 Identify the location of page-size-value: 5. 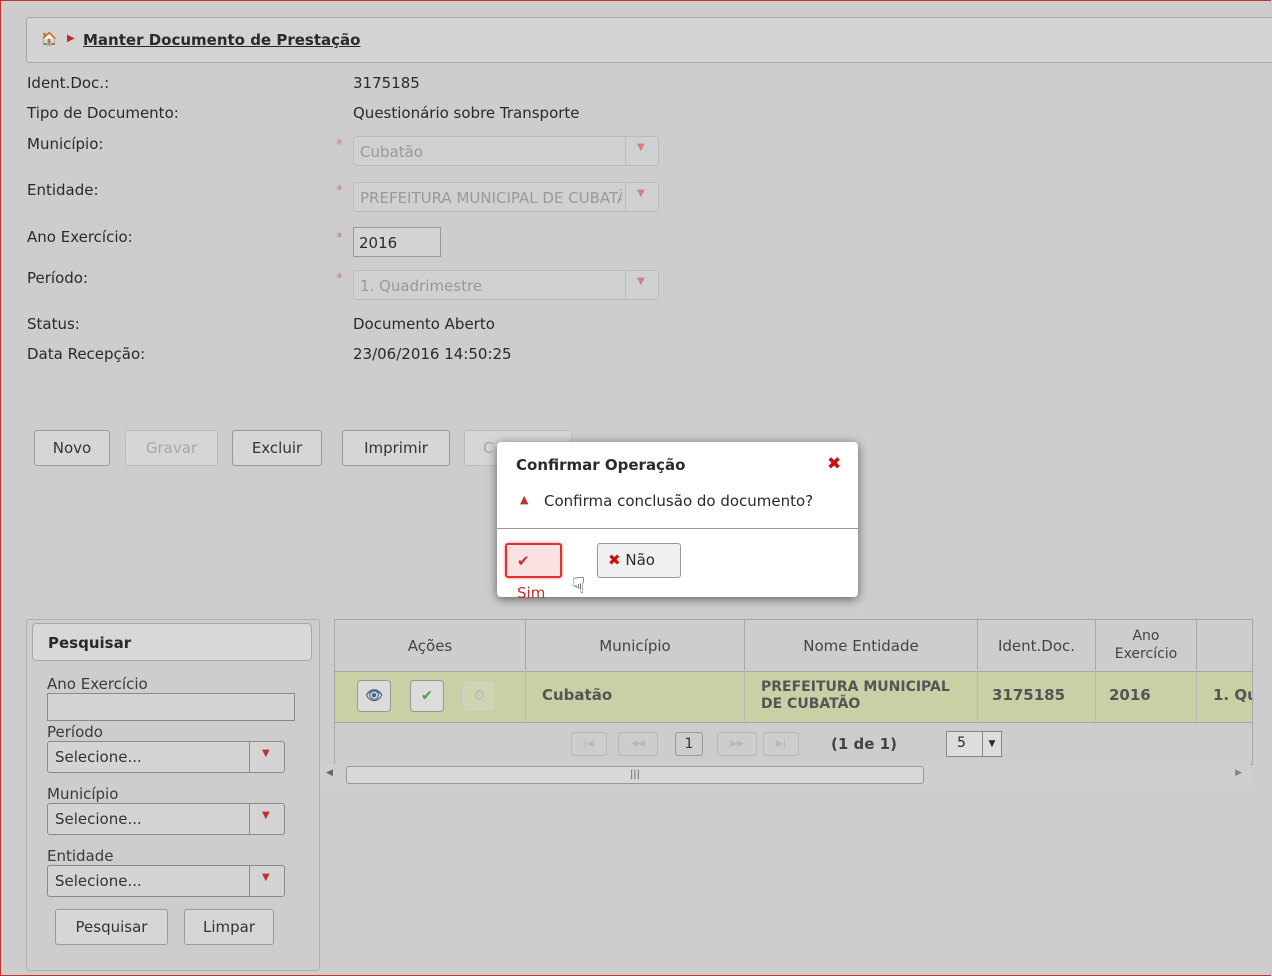
(961, 743).